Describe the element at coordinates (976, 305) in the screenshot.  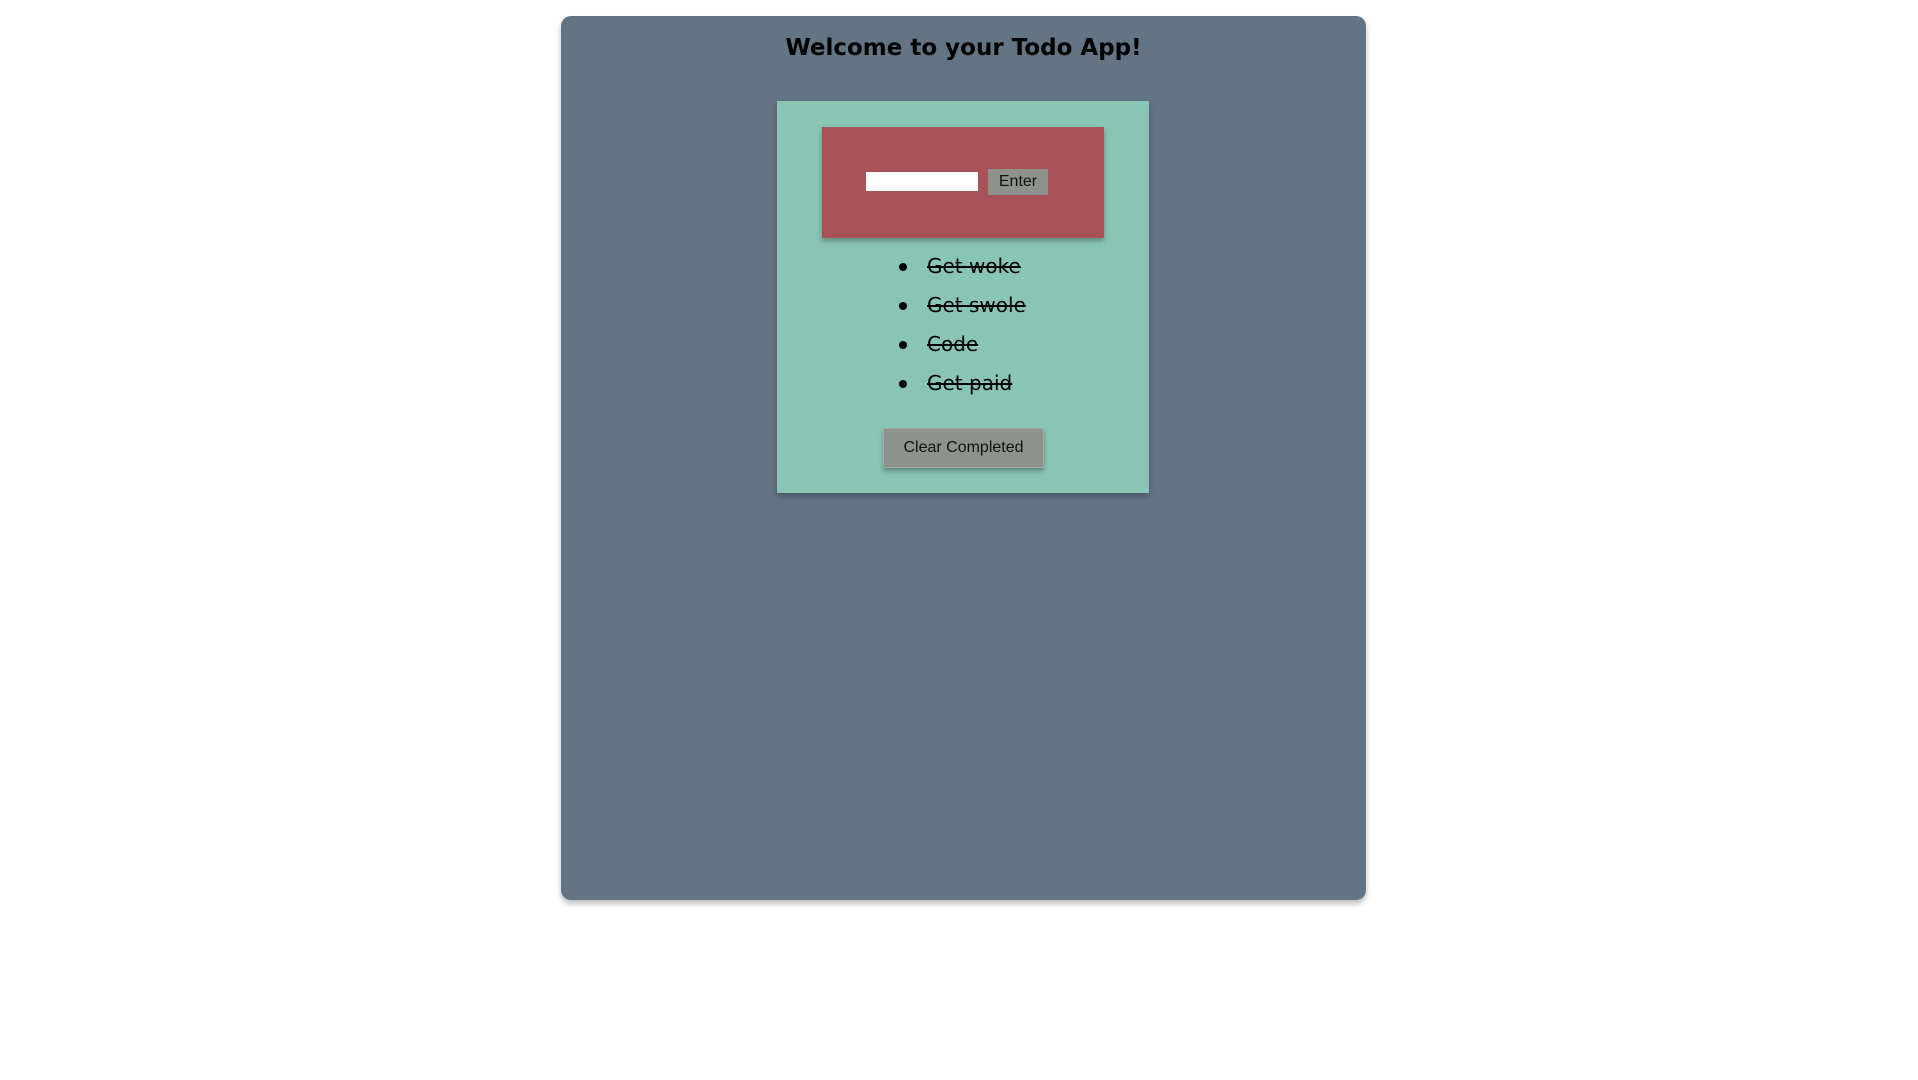
I see `todo-item-text: Get swole` at that location.